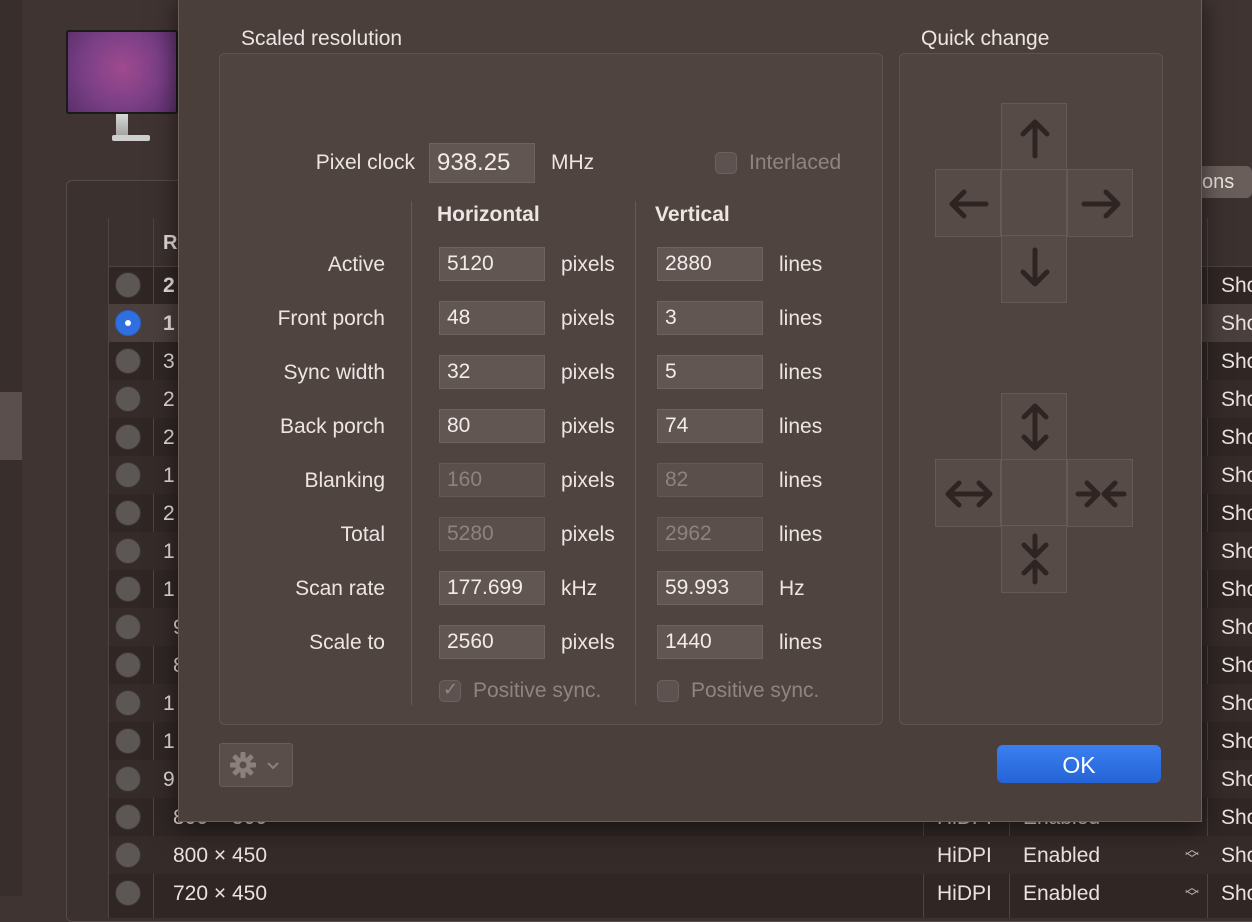 This screenshot has height=922, width=1252. What do you see at coordinates (710, 264) in the screenshot?
I see `active-vertical-input` at bounding box center [710, 264].